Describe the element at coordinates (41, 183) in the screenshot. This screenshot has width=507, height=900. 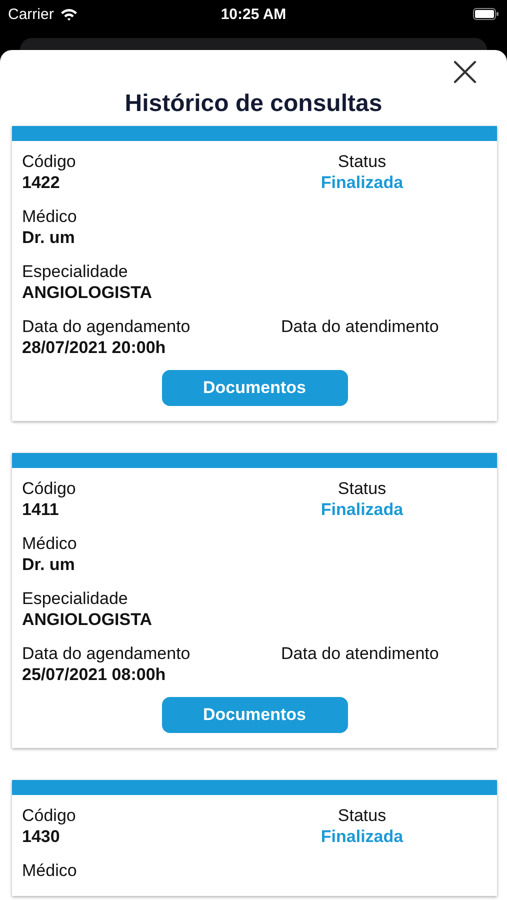
I see `field-value: 1422` at that location.